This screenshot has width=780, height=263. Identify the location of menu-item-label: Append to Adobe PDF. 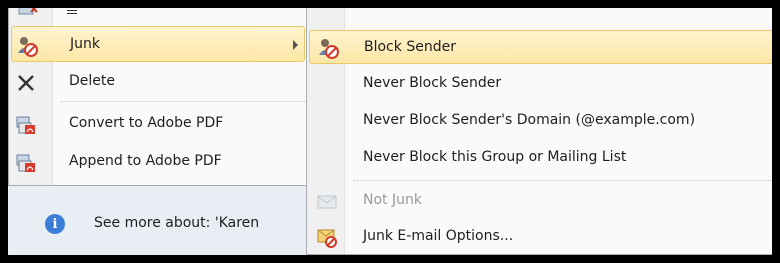
(145, 161).